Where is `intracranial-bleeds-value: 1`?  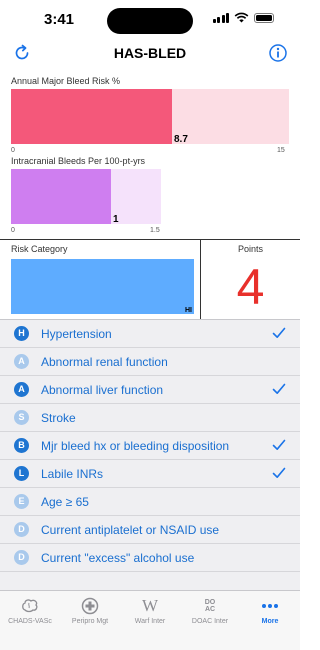
intracranial-bleeds-value: 1 is located at coordinates (116, 219).